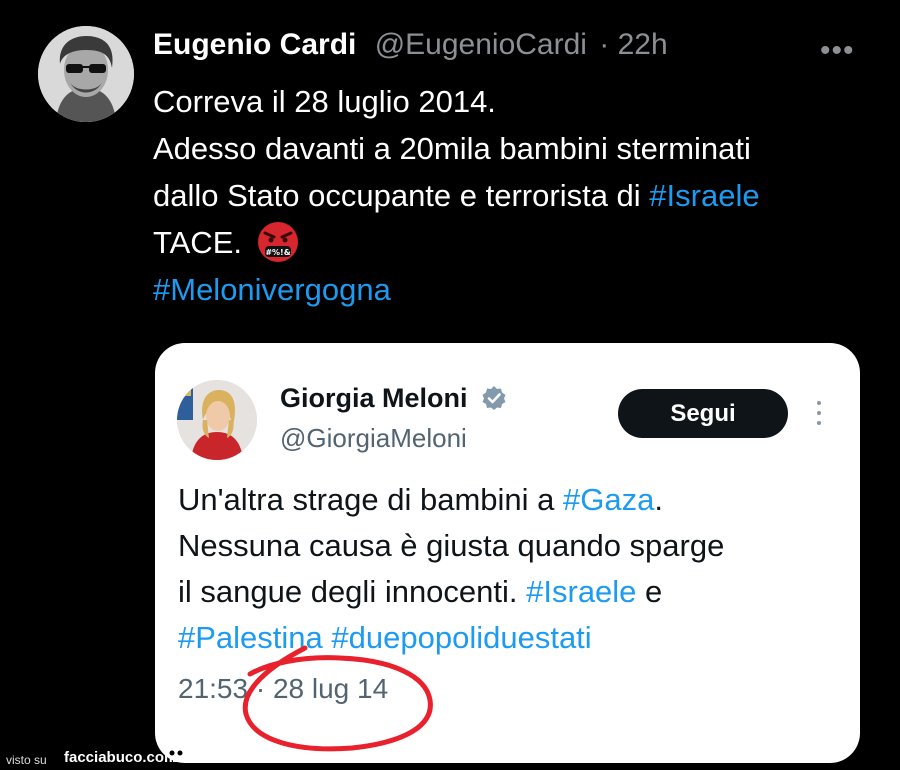 This screenshot has height=770, width=900. I want to click on quoted-author-name: Giorgia Meloni, so click(393, 398).